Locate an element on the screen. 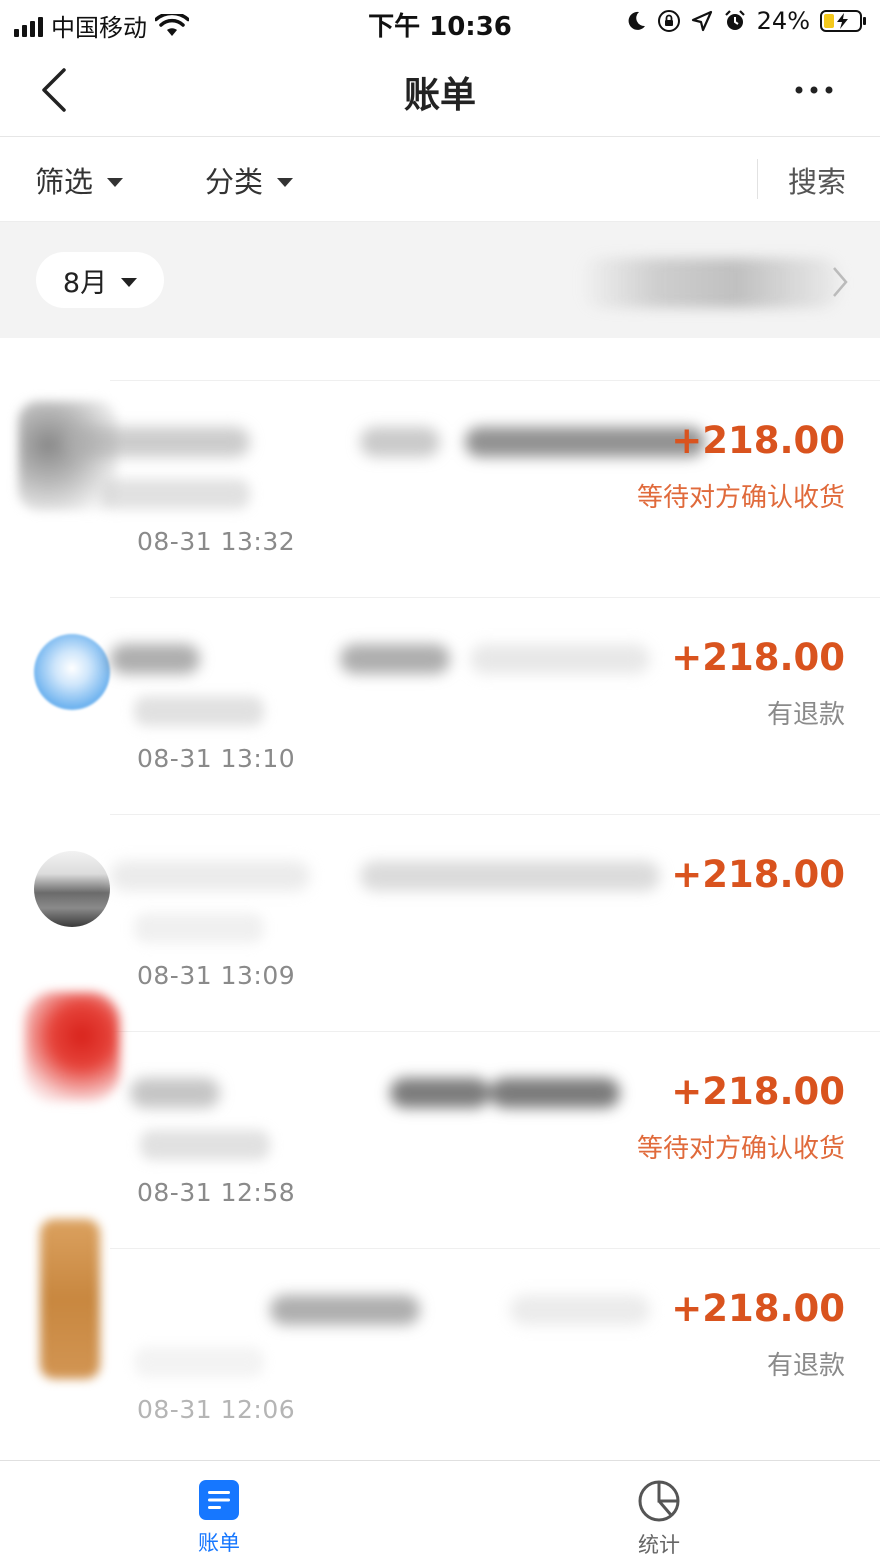 This screenshot has width=880, height=1565. tab-label: 账单 is located at coordinates (219, 1543).